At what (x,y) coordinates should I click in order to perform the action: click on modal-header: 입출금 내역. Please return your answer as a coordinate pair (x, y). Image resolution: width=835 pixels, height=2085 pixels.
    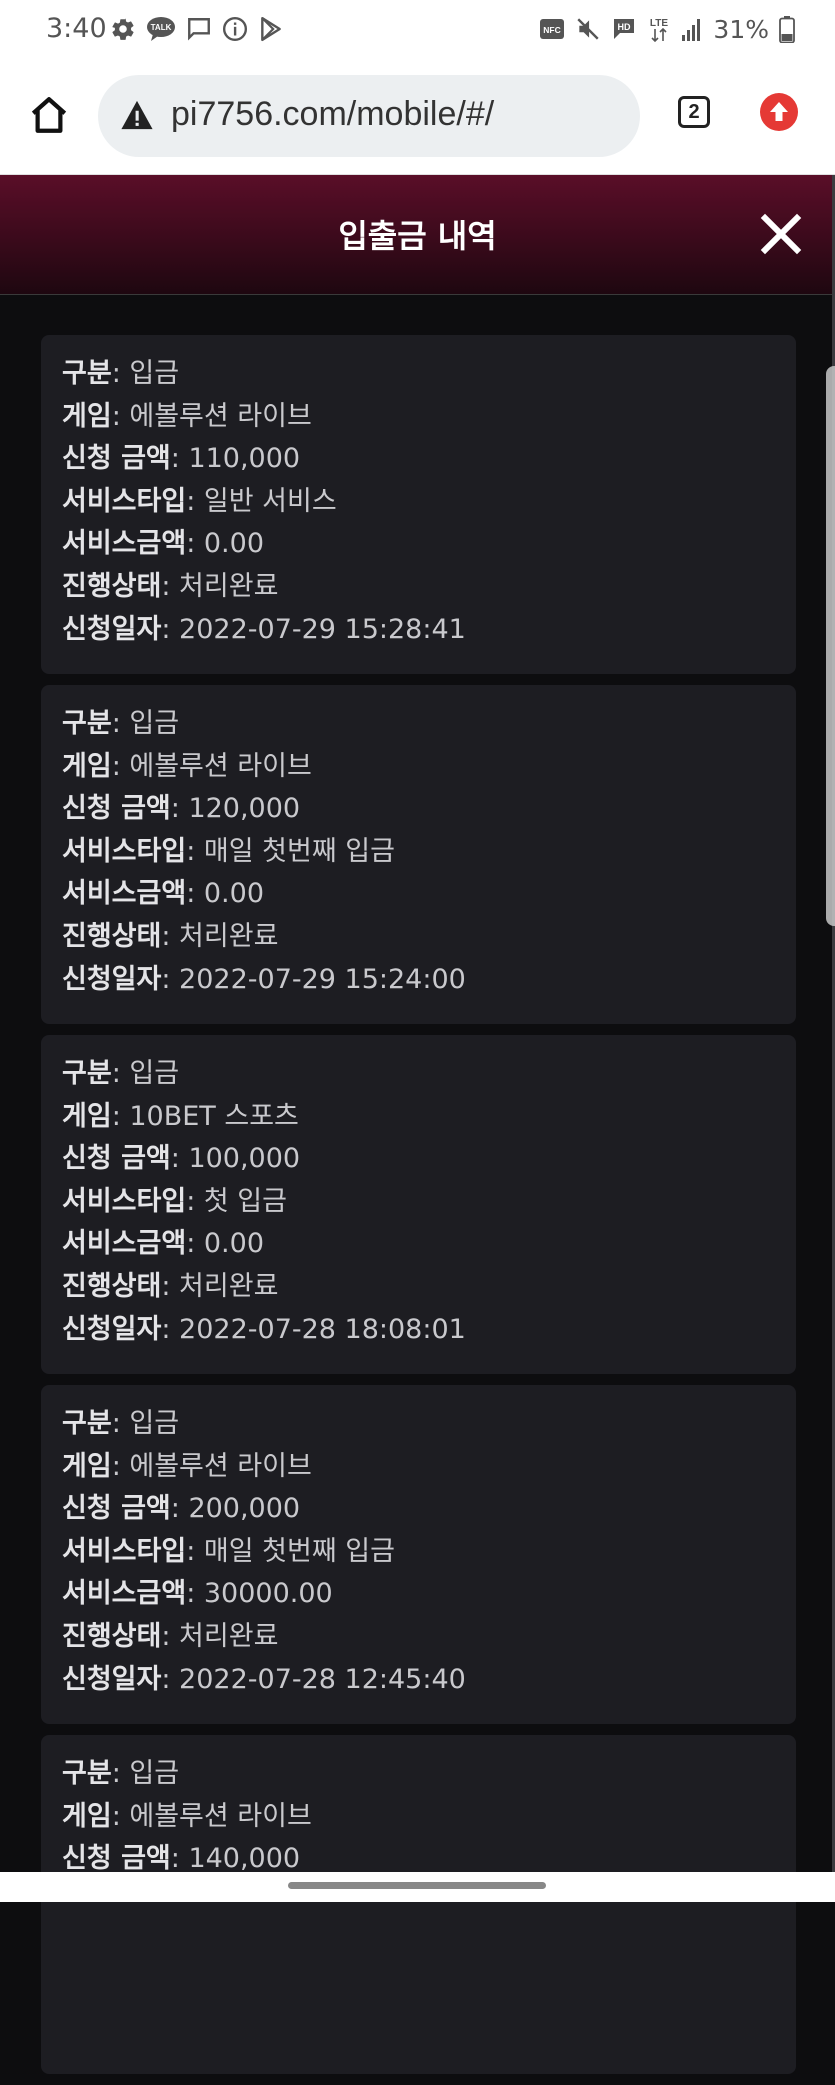
    Looking at the image, I should click on (417, 235).